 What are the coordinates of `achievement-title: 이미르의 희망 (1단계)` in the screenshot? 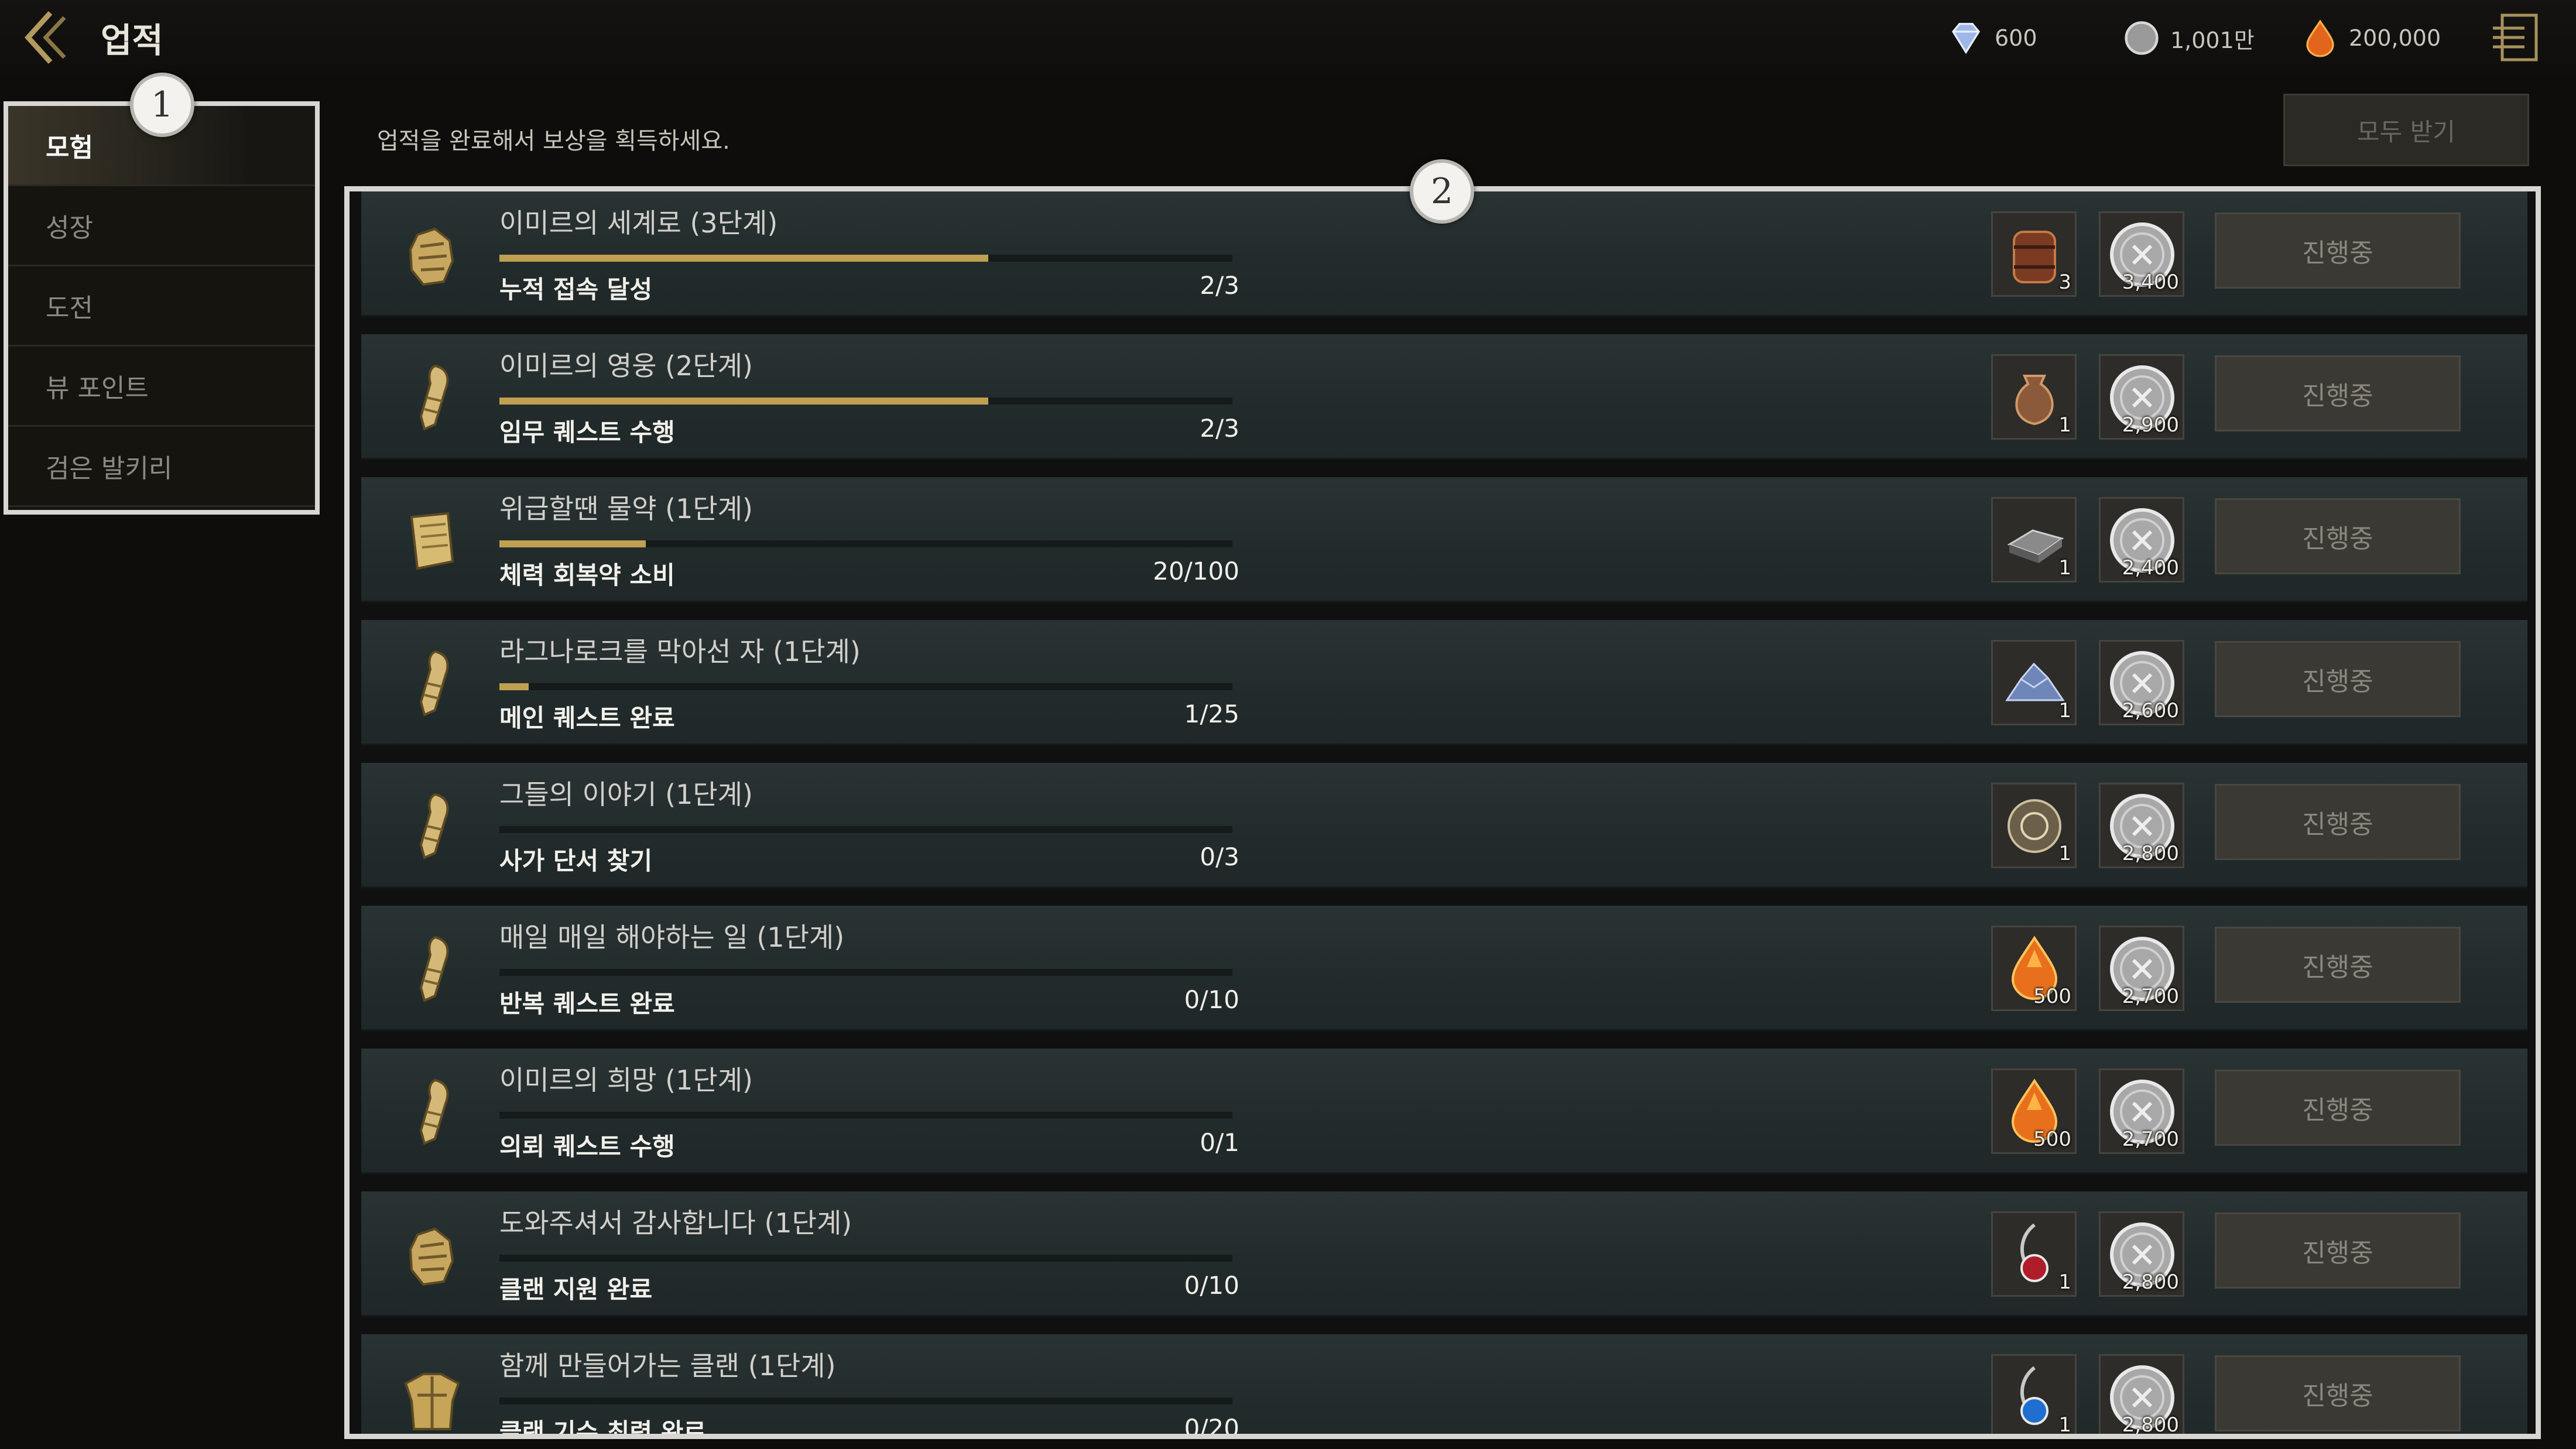 It's located at (626, 1080).